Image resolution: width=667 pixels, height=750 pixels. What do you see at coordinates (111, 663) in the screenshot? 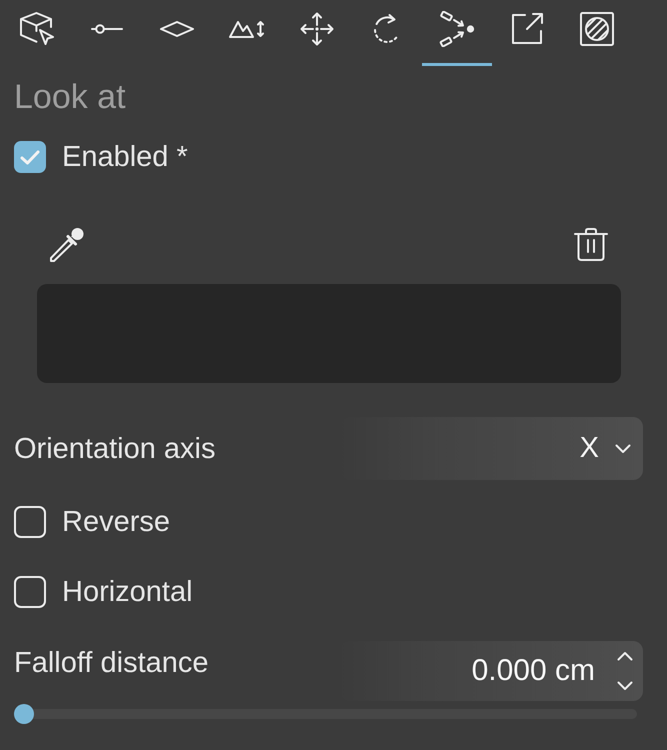
I see `field-label: Falloff distance` at bounding box center [111, 663].